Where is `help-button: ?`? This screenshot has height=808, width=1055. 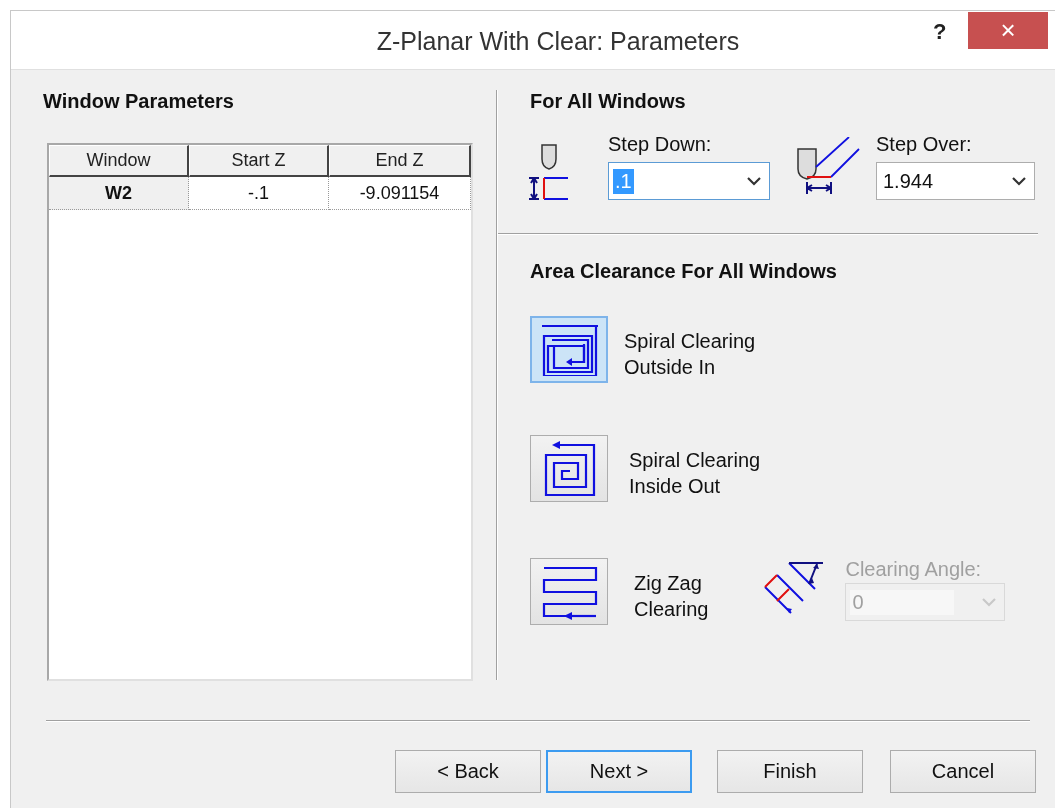 help-button: ? is located at coordinates (940, 32).